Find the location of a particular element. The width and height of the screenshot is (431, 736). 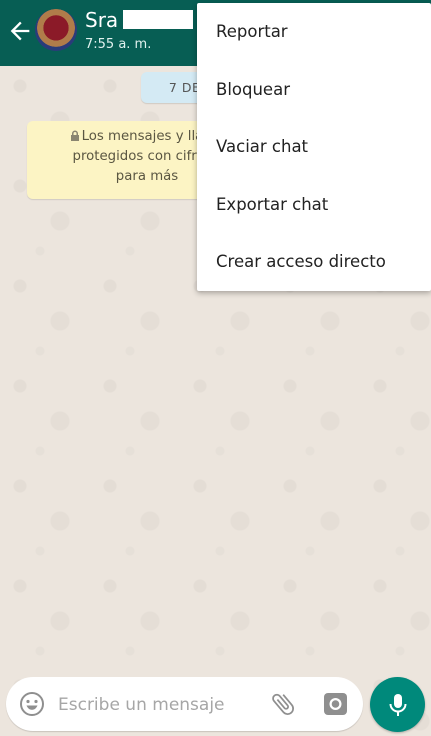

back-arrow-icon is located at coordinates (20, 31).